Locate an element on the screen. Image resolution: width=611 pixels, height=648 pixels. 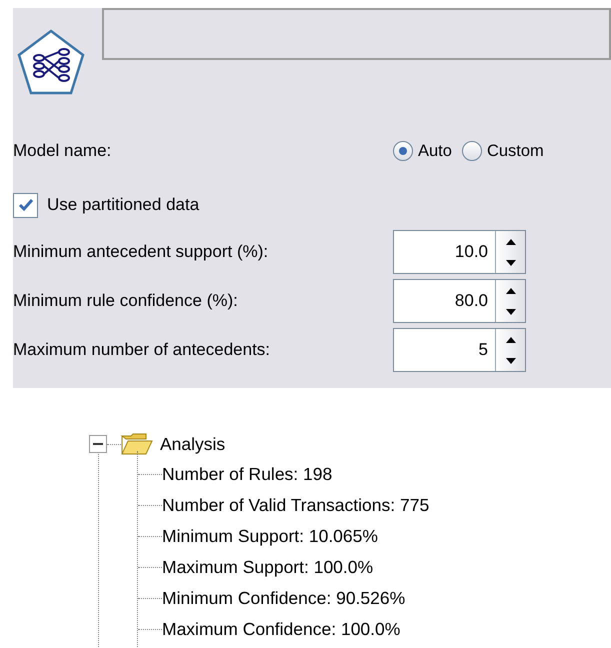
spinner-field: 80.0 is located at coordinates (459, 301).